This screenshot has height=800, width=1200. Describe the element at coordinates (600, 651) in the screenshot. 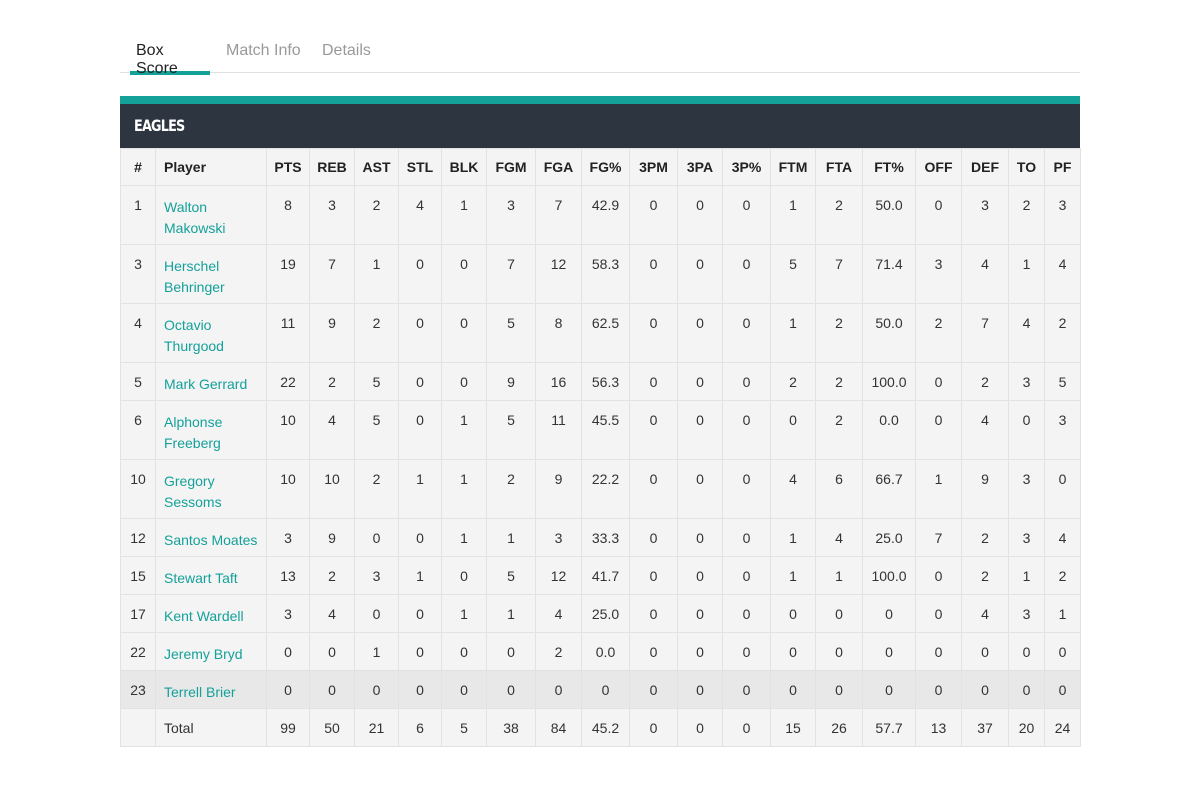

I see `table-row: 22 Jeremy Bryd 0 0 1 0 0 0 2 0.0 0 0 0 0 0 0 0 0 0 0` at that location.